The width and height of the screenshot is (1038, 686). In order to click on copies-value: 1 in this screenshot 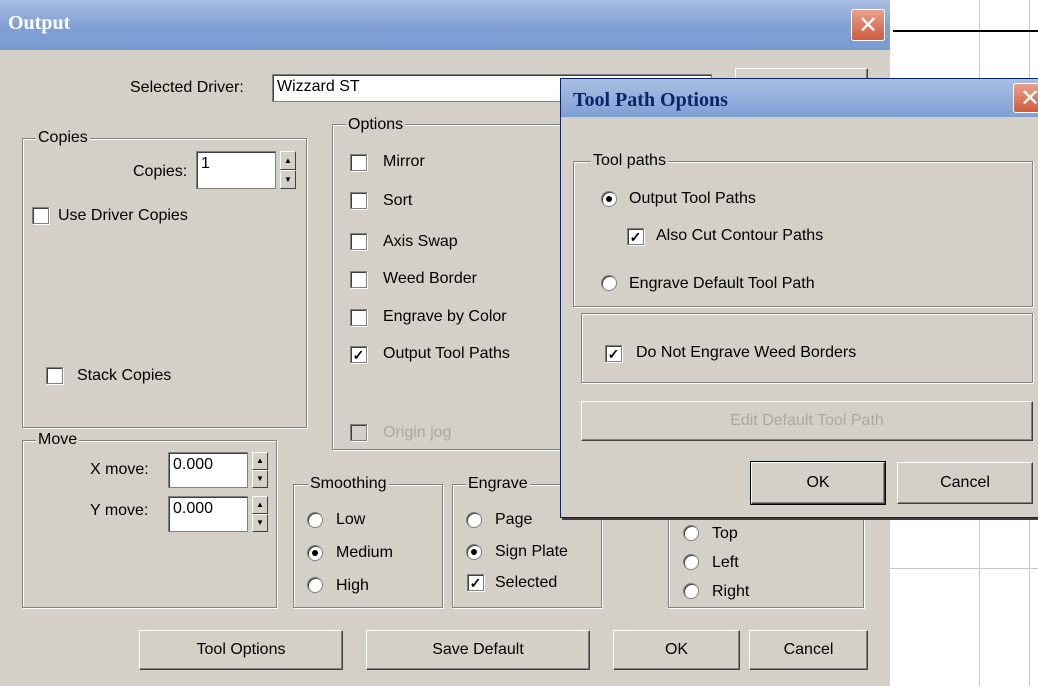, I will do `click(205, 163)`.